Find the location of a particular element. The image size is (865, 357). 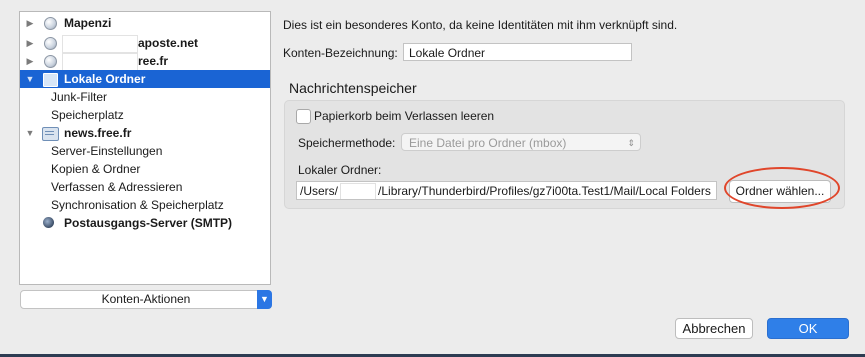

tree-item-junk-filter: Junk-Filter is located at coordinates (145, 97).